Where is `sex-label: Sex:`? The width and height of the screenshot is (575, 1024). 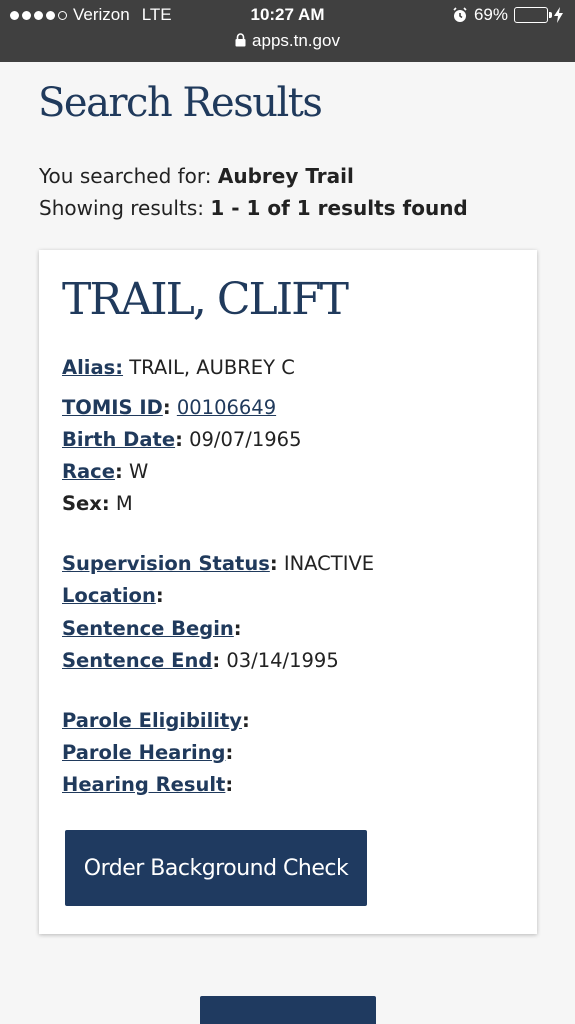
sex-label: Sex: is located at coordinates (86, 503).